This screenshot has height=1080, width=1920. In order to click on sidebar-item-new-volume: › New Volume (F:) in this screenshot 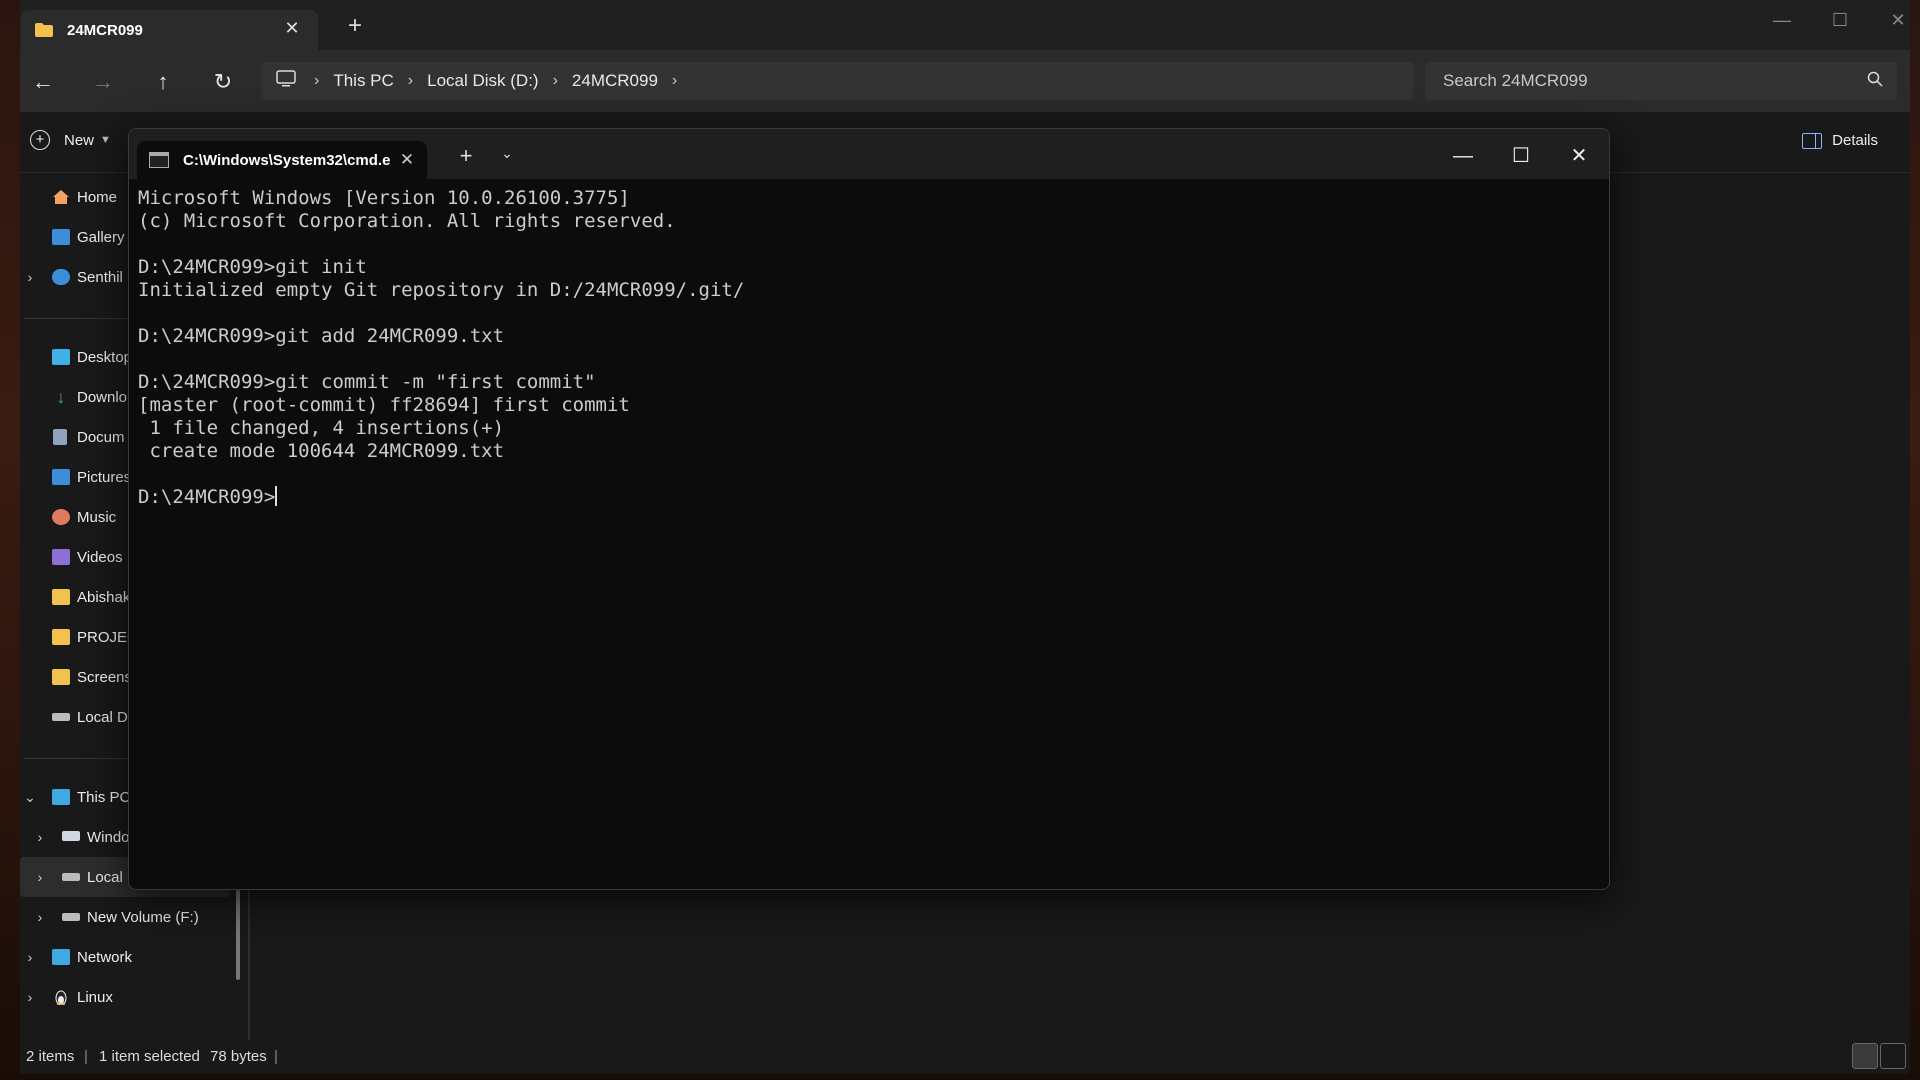, I will do `click(125, 917)`.